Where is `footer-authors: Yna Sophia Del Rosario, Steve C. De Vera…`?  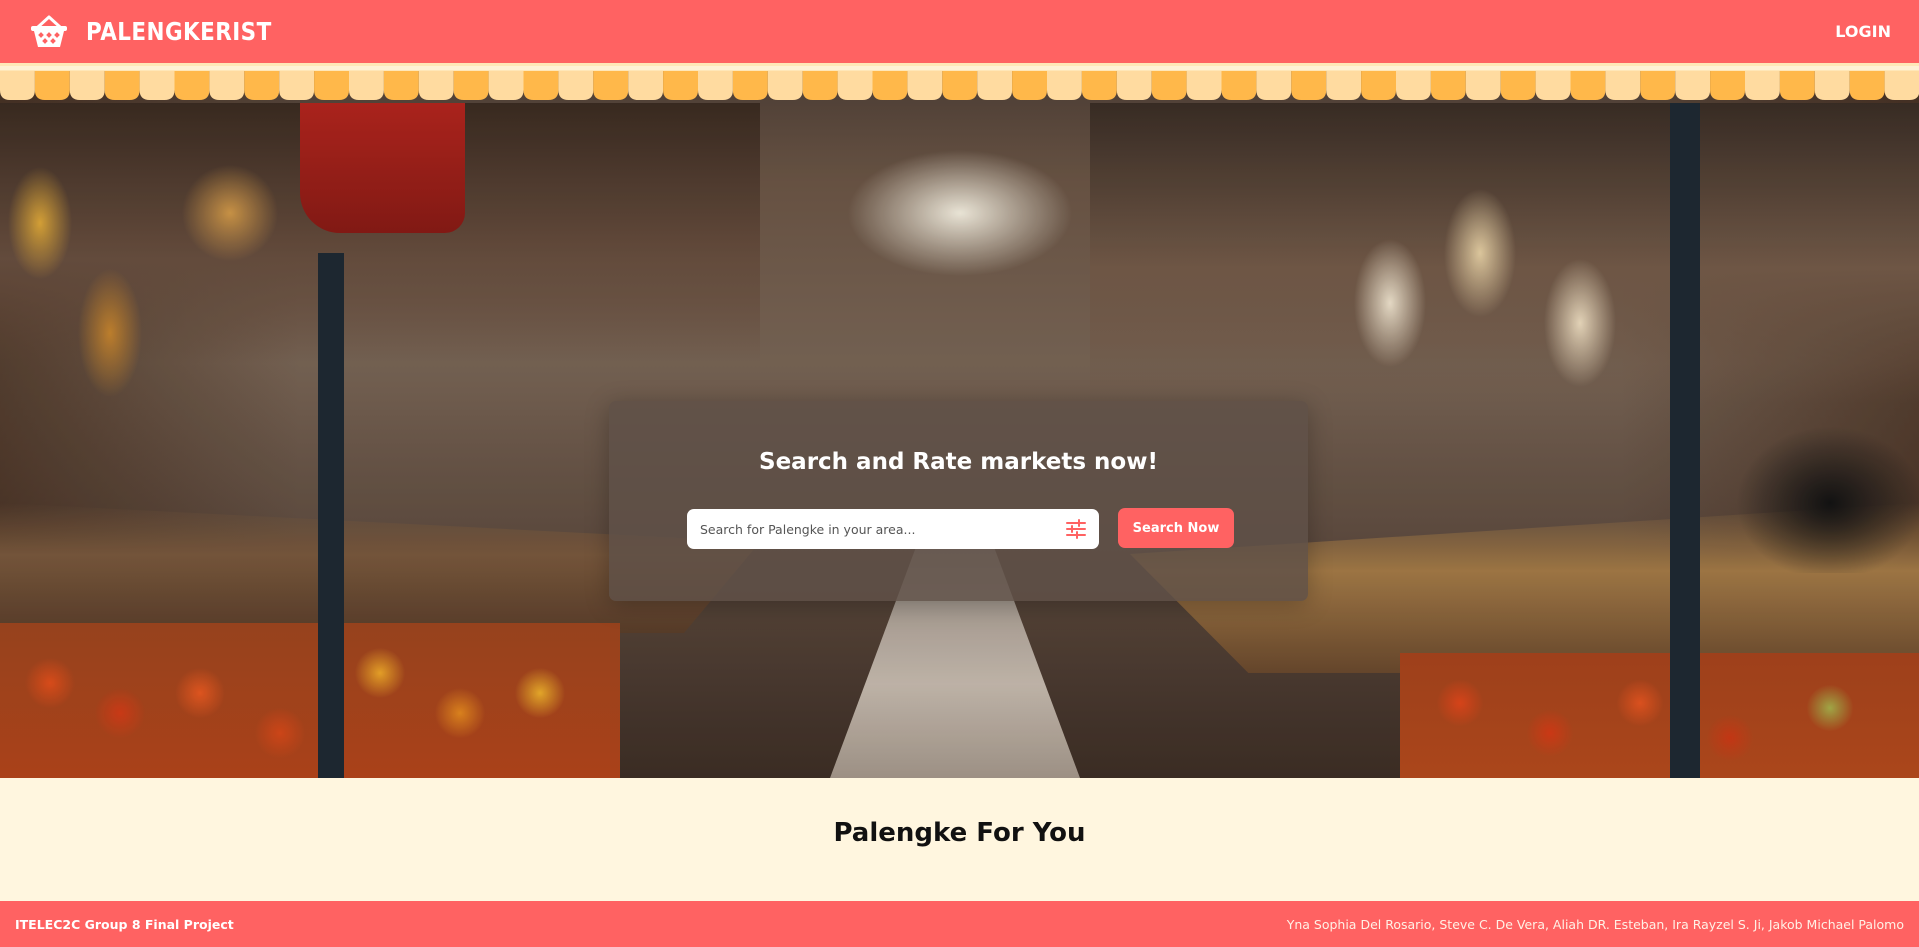 footer-authors: Yna Sophia Del Rosario, Steve C. De Vera… is located at coordinates (1595, 924).